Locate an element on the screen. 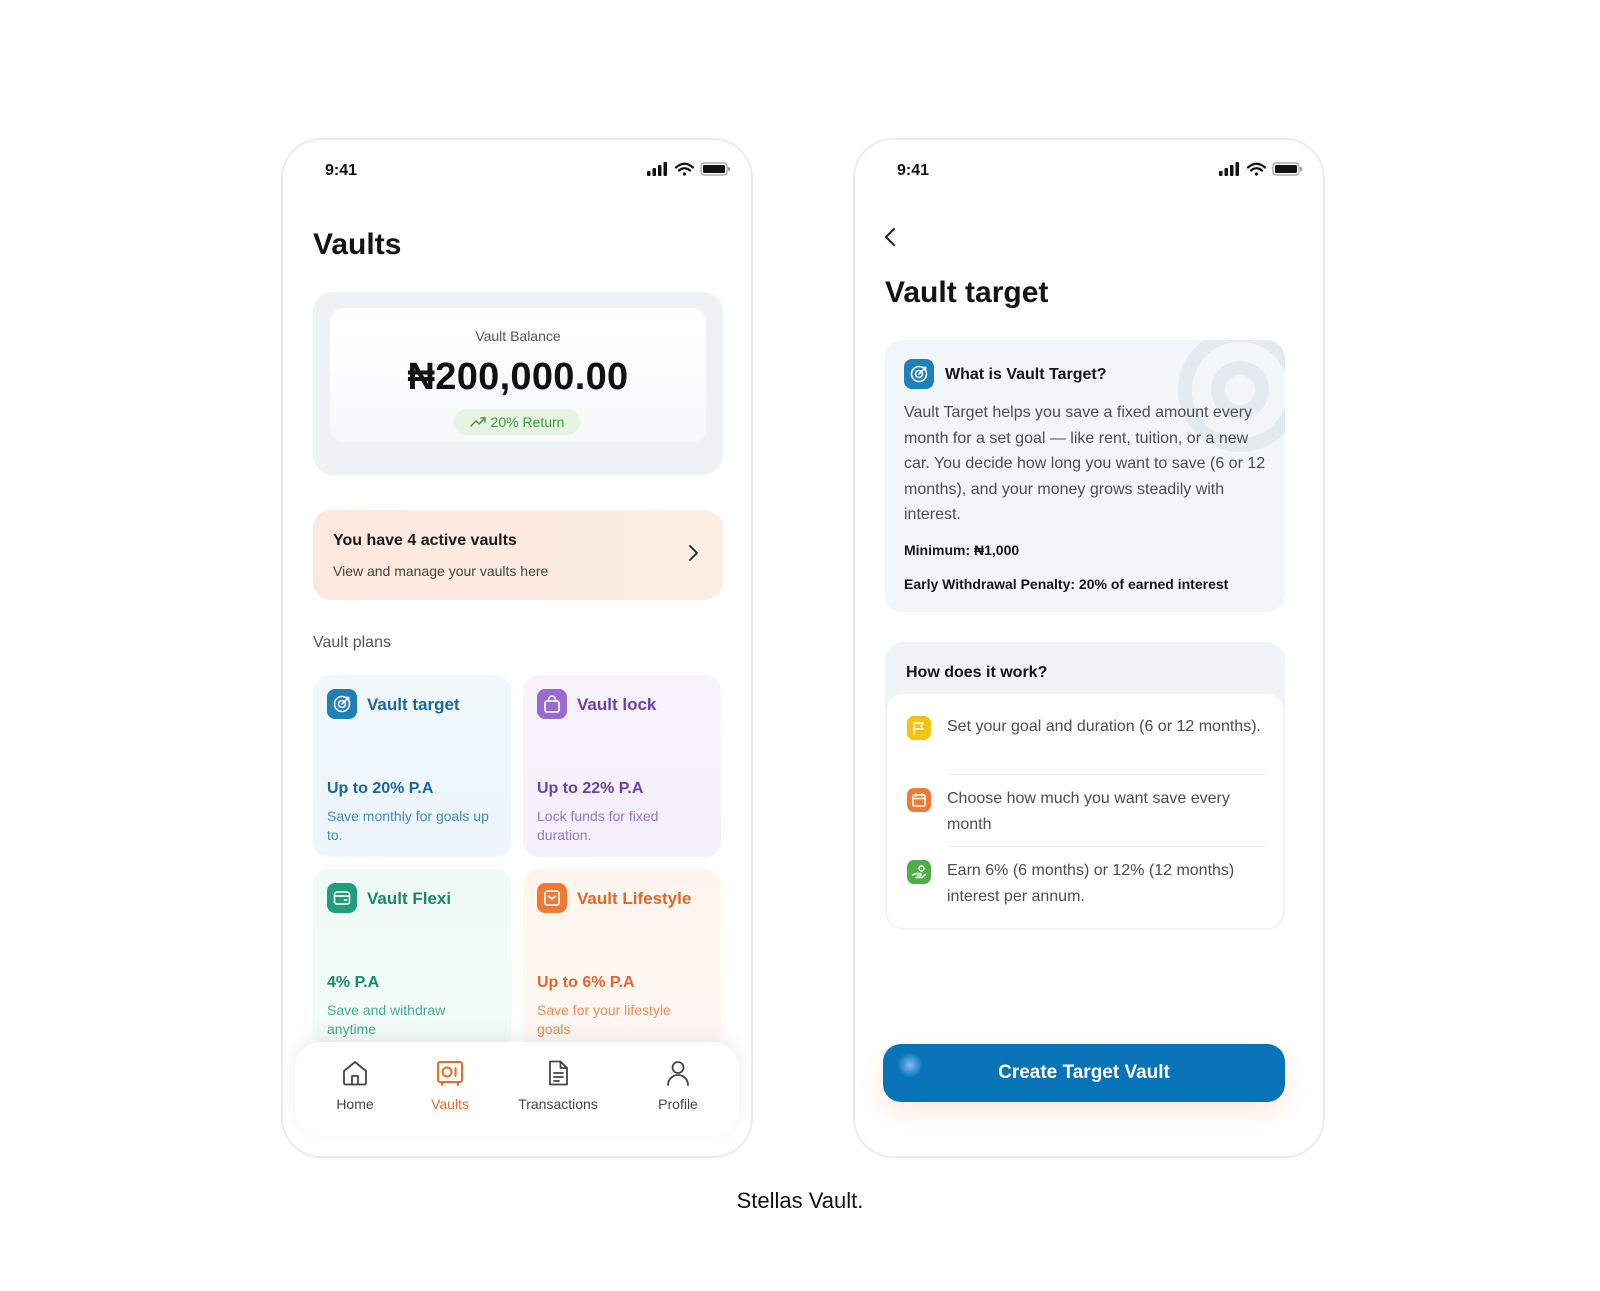 This screenshot has height=1291, width=1600. how-it-works-title: How does it work? is located at coordinates (977, 672).